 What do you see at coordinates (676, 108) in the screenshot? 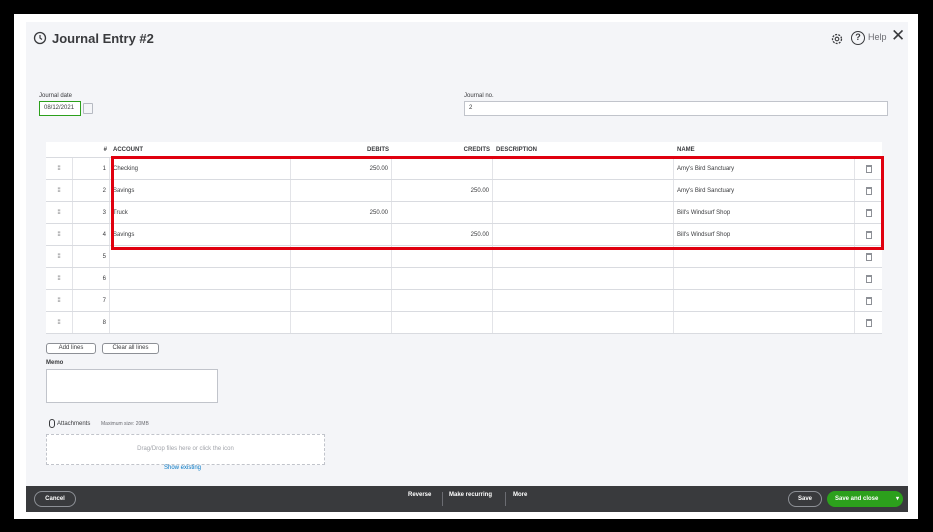
I see `journal-no-field: 2` at bounding box center [676, 108].